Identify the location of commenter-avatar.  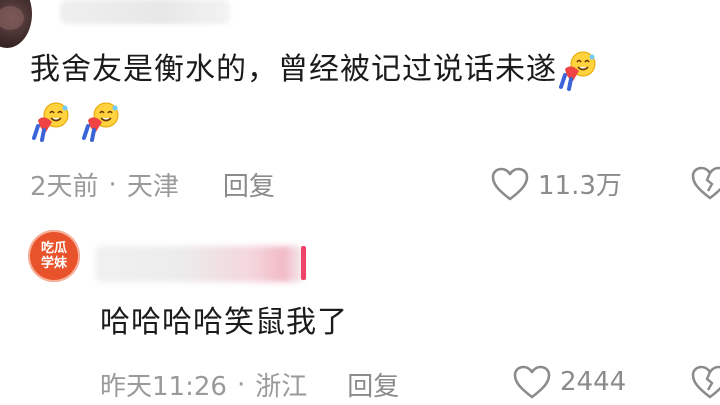
(16, 24).